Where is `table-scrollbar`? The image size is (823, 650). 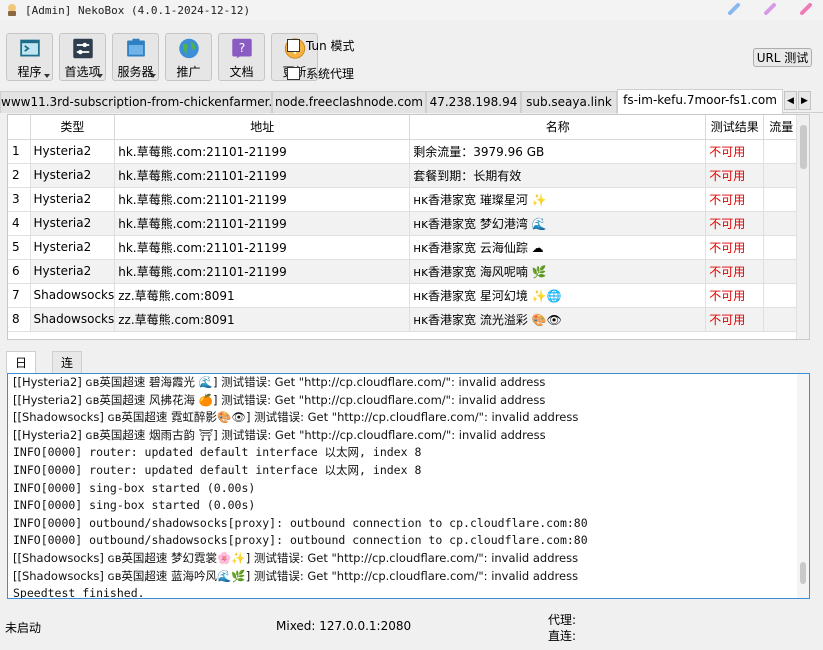 table-scrollbar is located at coordinates (802, 227).